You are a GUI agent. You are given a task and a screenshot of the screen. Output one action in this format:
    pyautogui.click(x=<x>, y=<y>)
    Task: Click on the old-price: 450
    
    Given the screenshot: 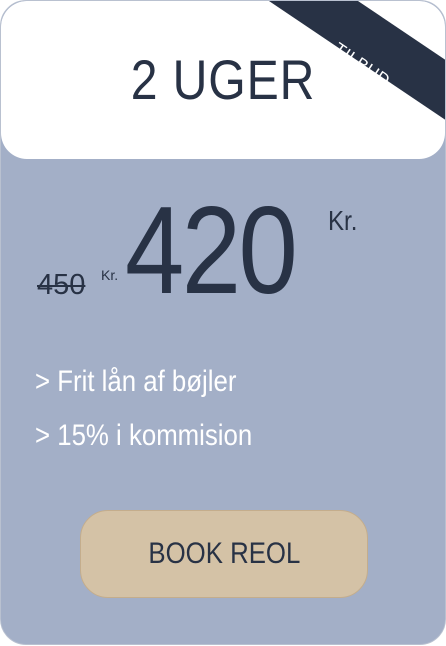 What is the action you would take?
    pyautogui.click(x=61, y=285)
    